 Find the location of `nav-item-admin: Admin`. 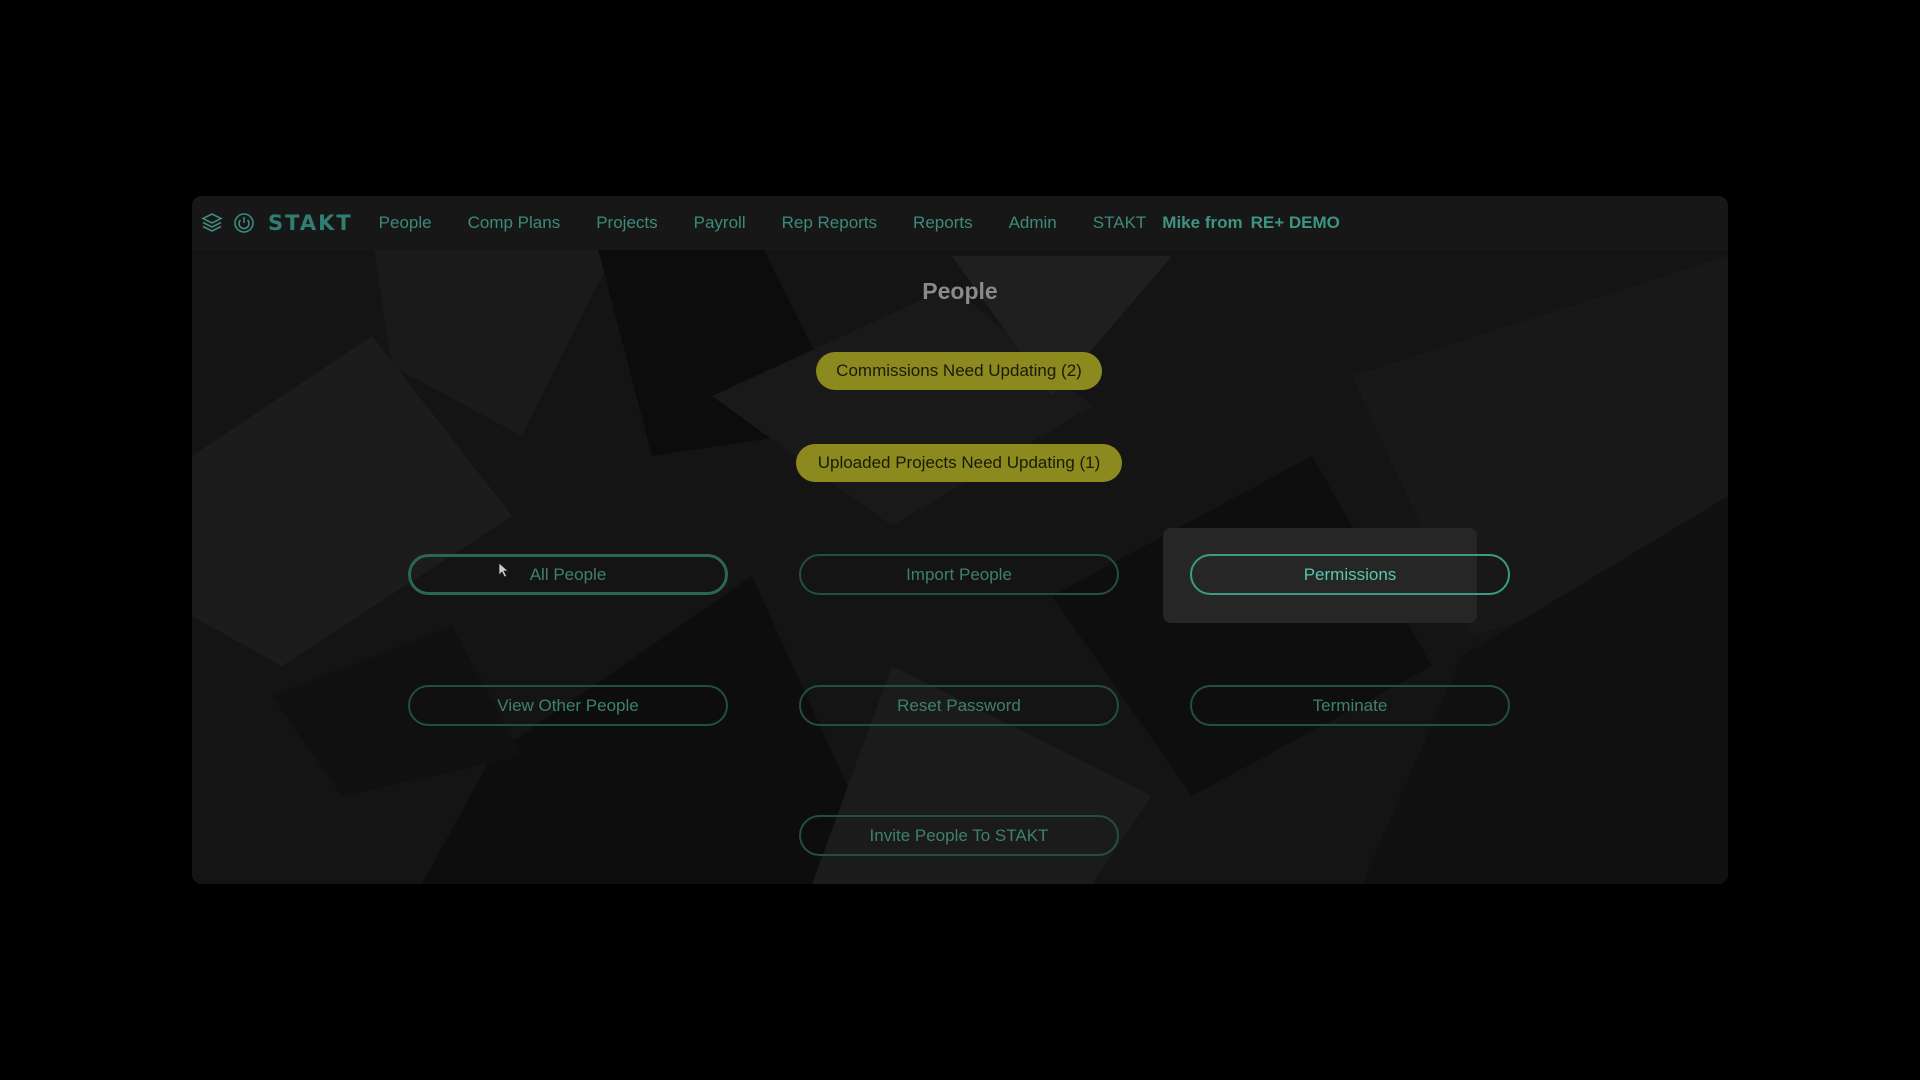

nav-item-admin: Admin is located at coordinates (1033, 223).